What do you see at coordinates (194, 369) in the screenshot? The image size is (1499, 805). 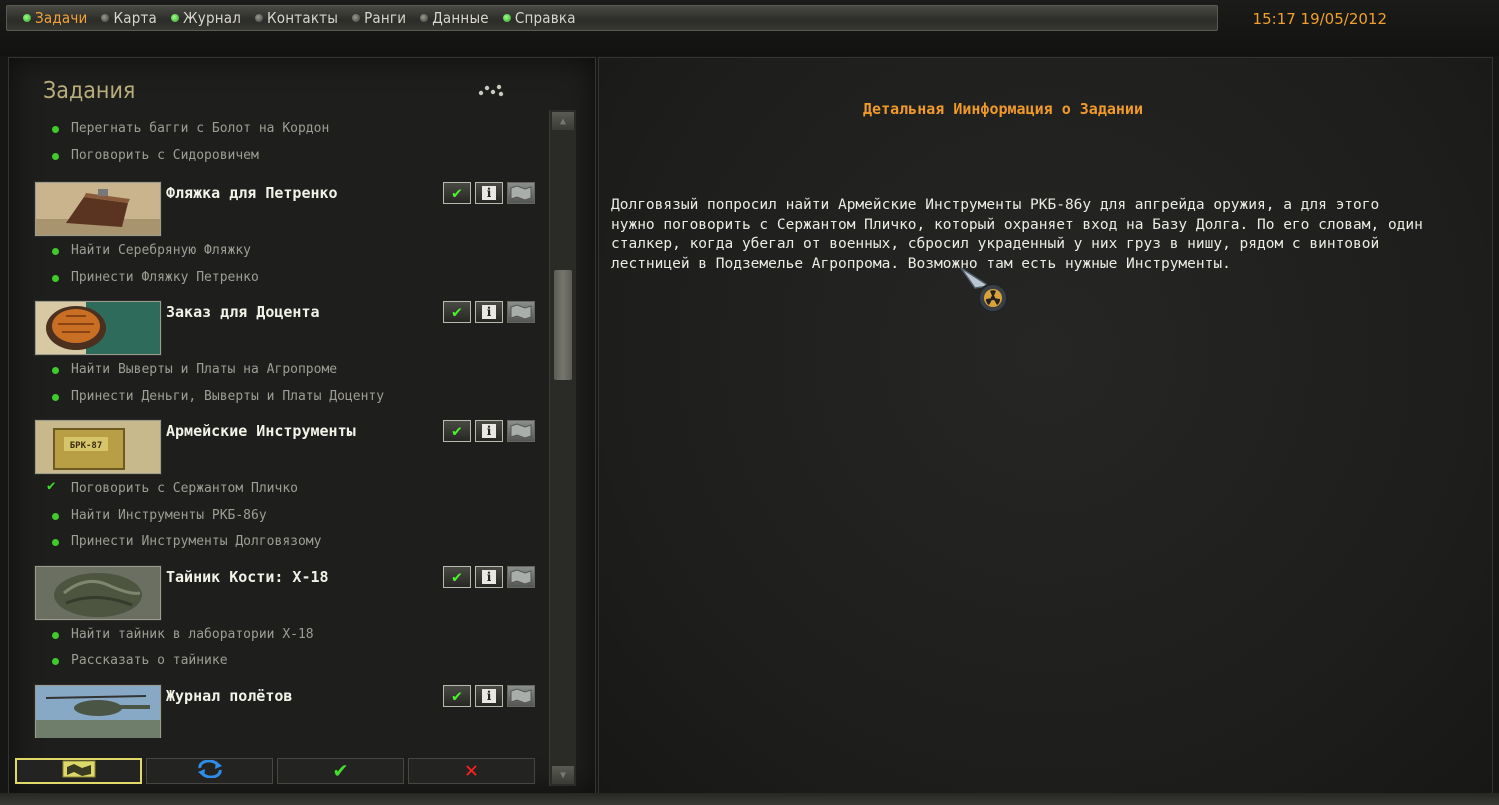 I see `subtask-item: Найти Выверты и Платы на Агропроме` at bounding box center [194, 369].